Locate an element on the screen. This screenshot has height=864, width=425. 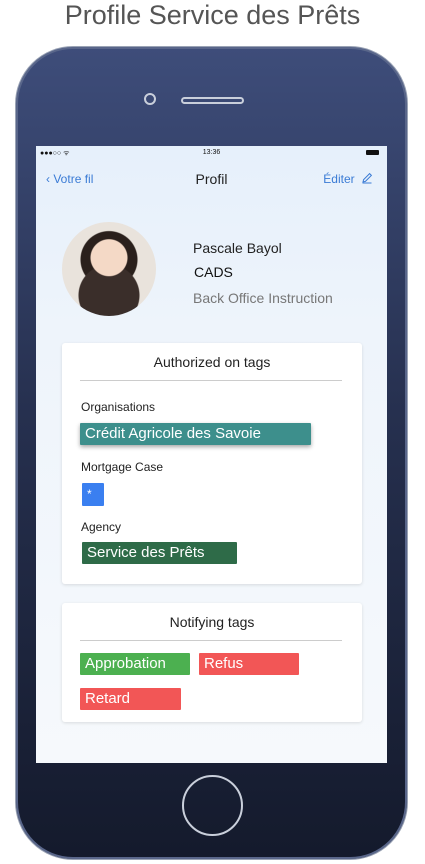
agency-label: Agency is located at coordinates (101, 527).